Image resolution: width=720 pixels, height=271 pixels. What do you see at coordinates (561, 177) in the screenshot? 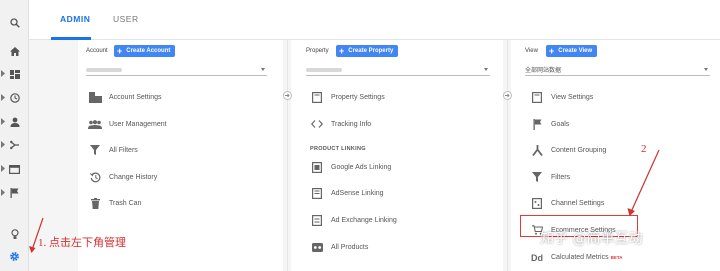
I see `filters-label: Filters` at bounding box center [561, 177].